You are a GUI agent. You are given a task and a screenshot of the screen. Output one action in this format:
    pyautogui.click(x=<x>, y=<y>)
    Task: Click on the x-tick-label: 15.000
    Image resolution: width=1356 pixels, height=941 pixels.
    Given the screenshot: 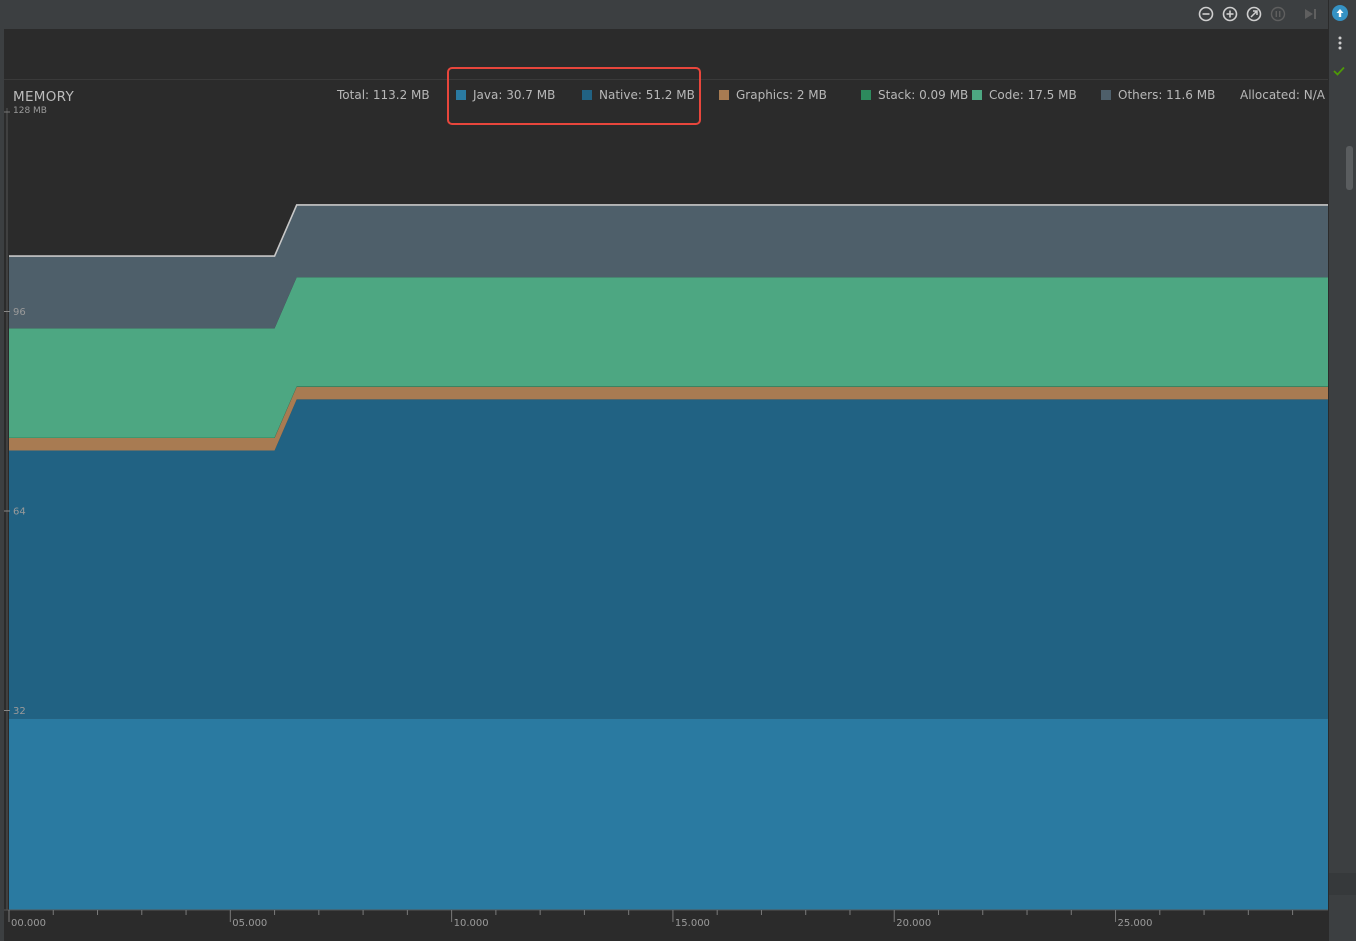 What is the action you would take?
    pyautogui.click(x=692, y=923)
    